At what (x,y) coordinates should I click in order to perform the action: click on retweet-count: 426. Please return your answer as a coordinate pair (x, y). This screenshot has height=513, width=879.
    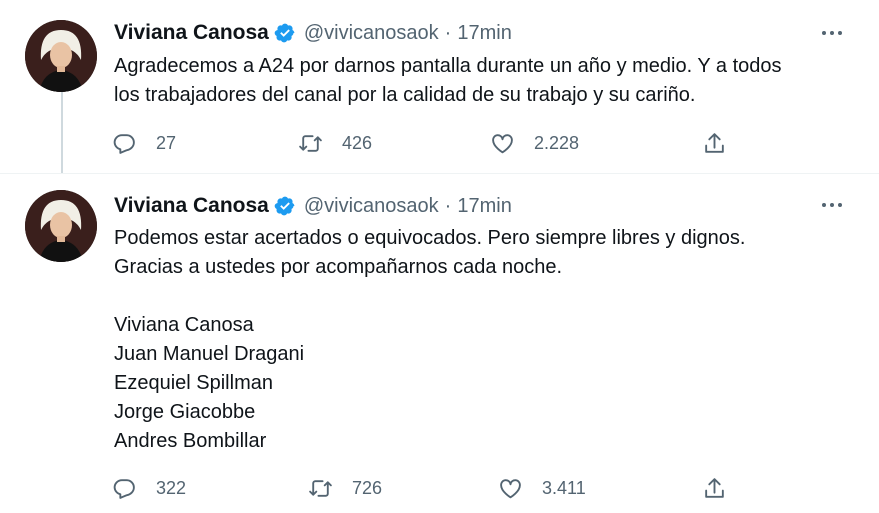
    Looking at the image, I should click on (357, 142).